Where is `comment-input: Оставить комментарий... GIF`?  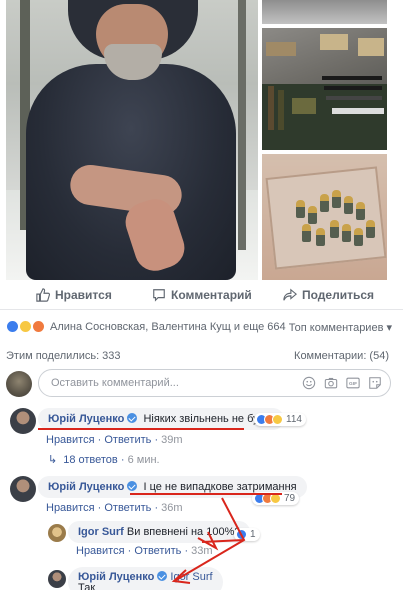 comment-input: Оставить комментарий... GIF is located at coordinates (214, 383).